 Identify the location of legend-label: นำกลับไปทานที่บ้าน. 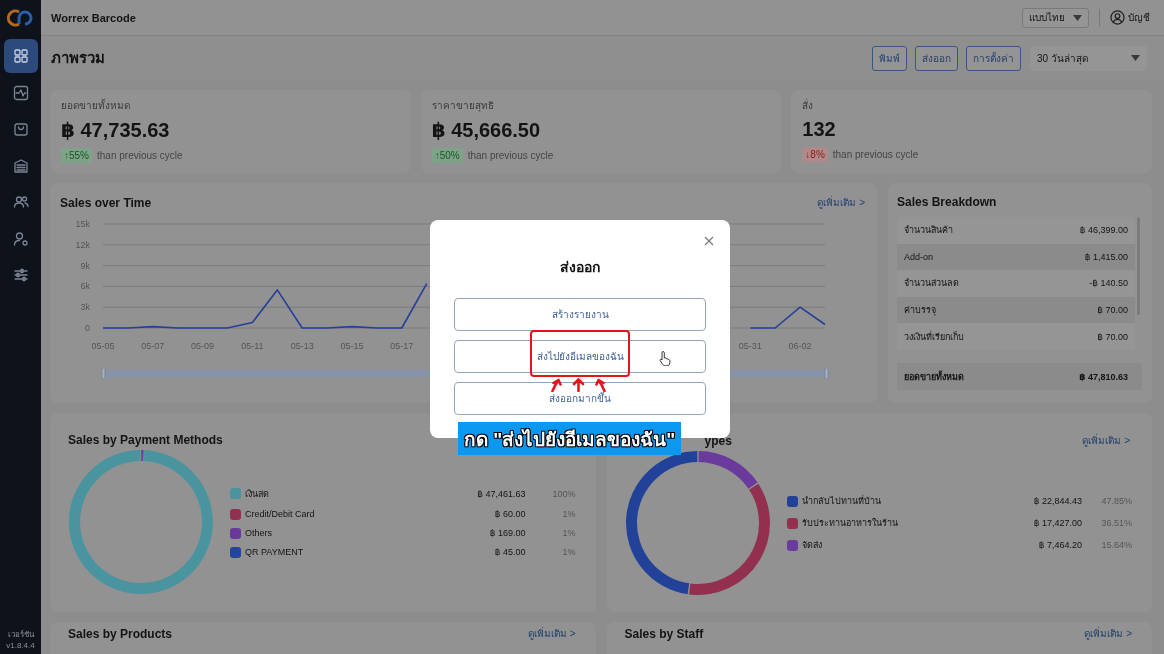
(841, 501).